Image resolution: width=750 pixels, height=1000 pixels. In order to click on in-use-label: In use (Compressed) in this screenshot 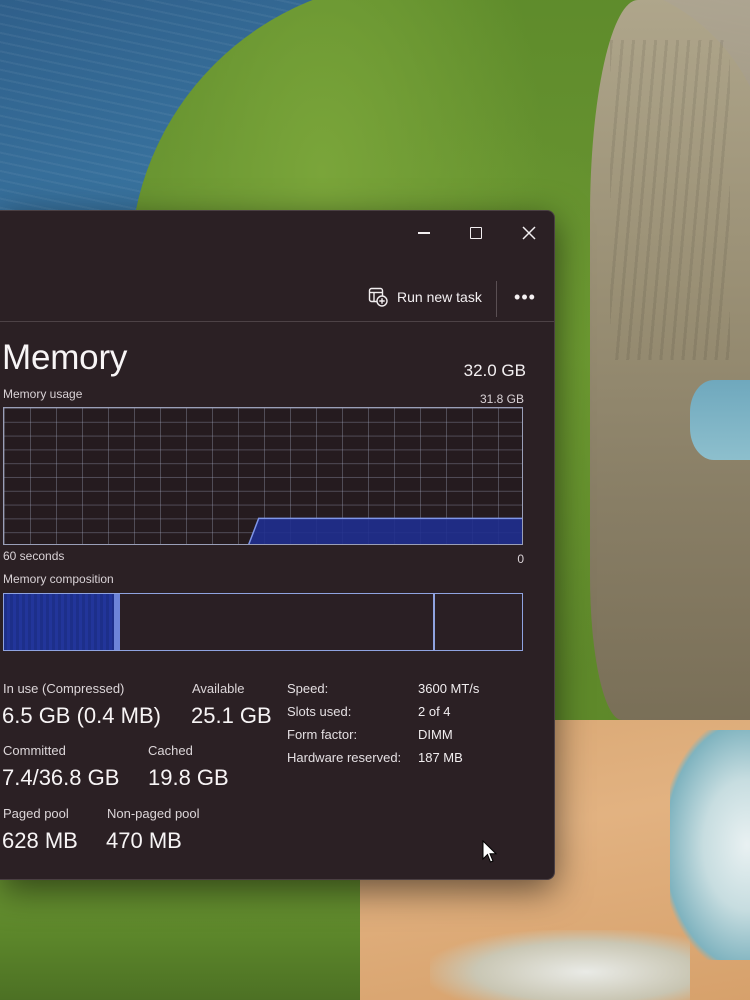, I will do `click(64, 688)`.